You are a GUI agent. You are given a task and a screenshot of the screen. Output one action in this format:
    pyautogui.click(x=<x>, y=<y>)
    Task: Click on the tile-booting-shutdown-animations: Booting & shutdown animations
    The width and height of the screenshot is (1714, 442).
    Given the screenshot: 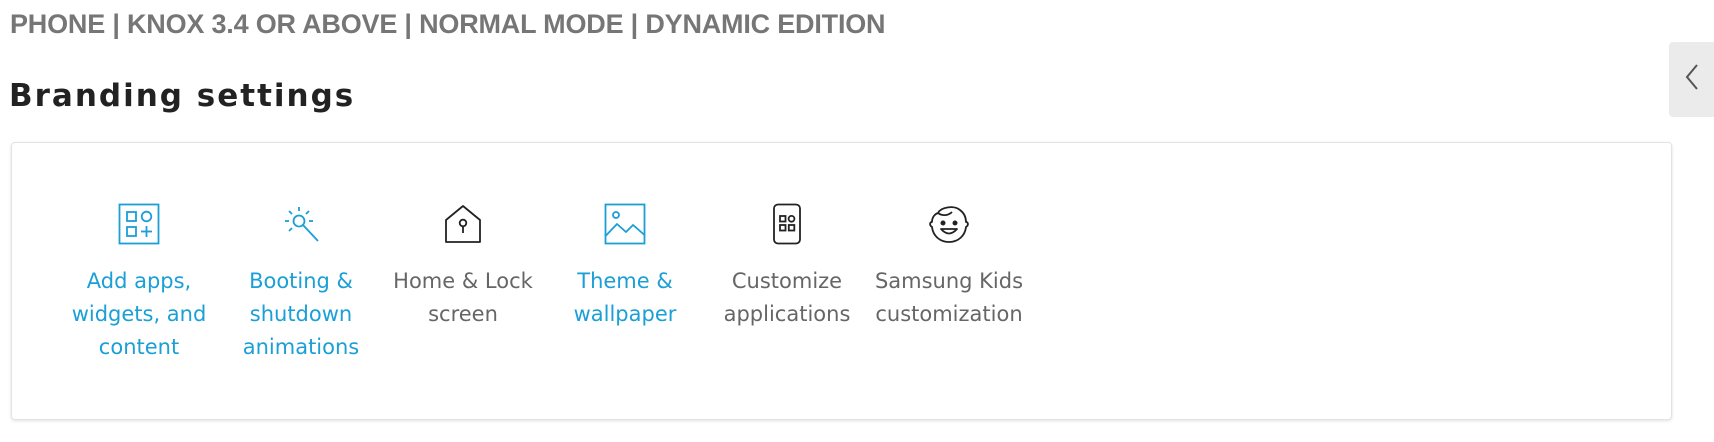 What is the action you would take?
    pyautogui.click(x=301, y=282)
    